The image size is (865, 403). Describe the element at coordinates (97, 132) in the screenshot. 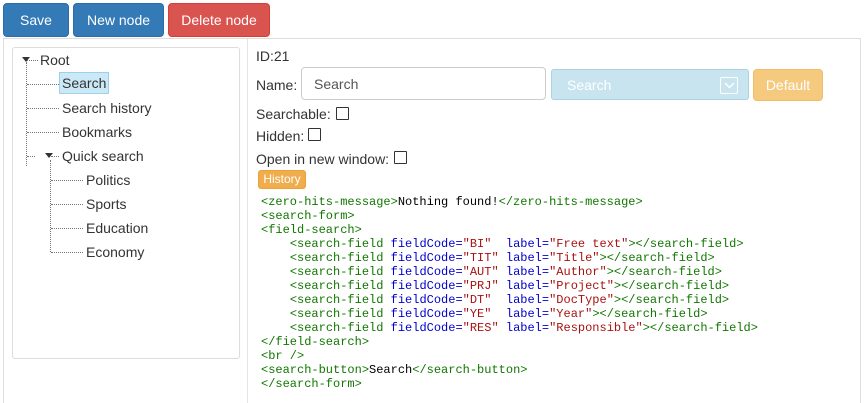

I see `tree-node-bookmarks: Bookmarks` at that location.